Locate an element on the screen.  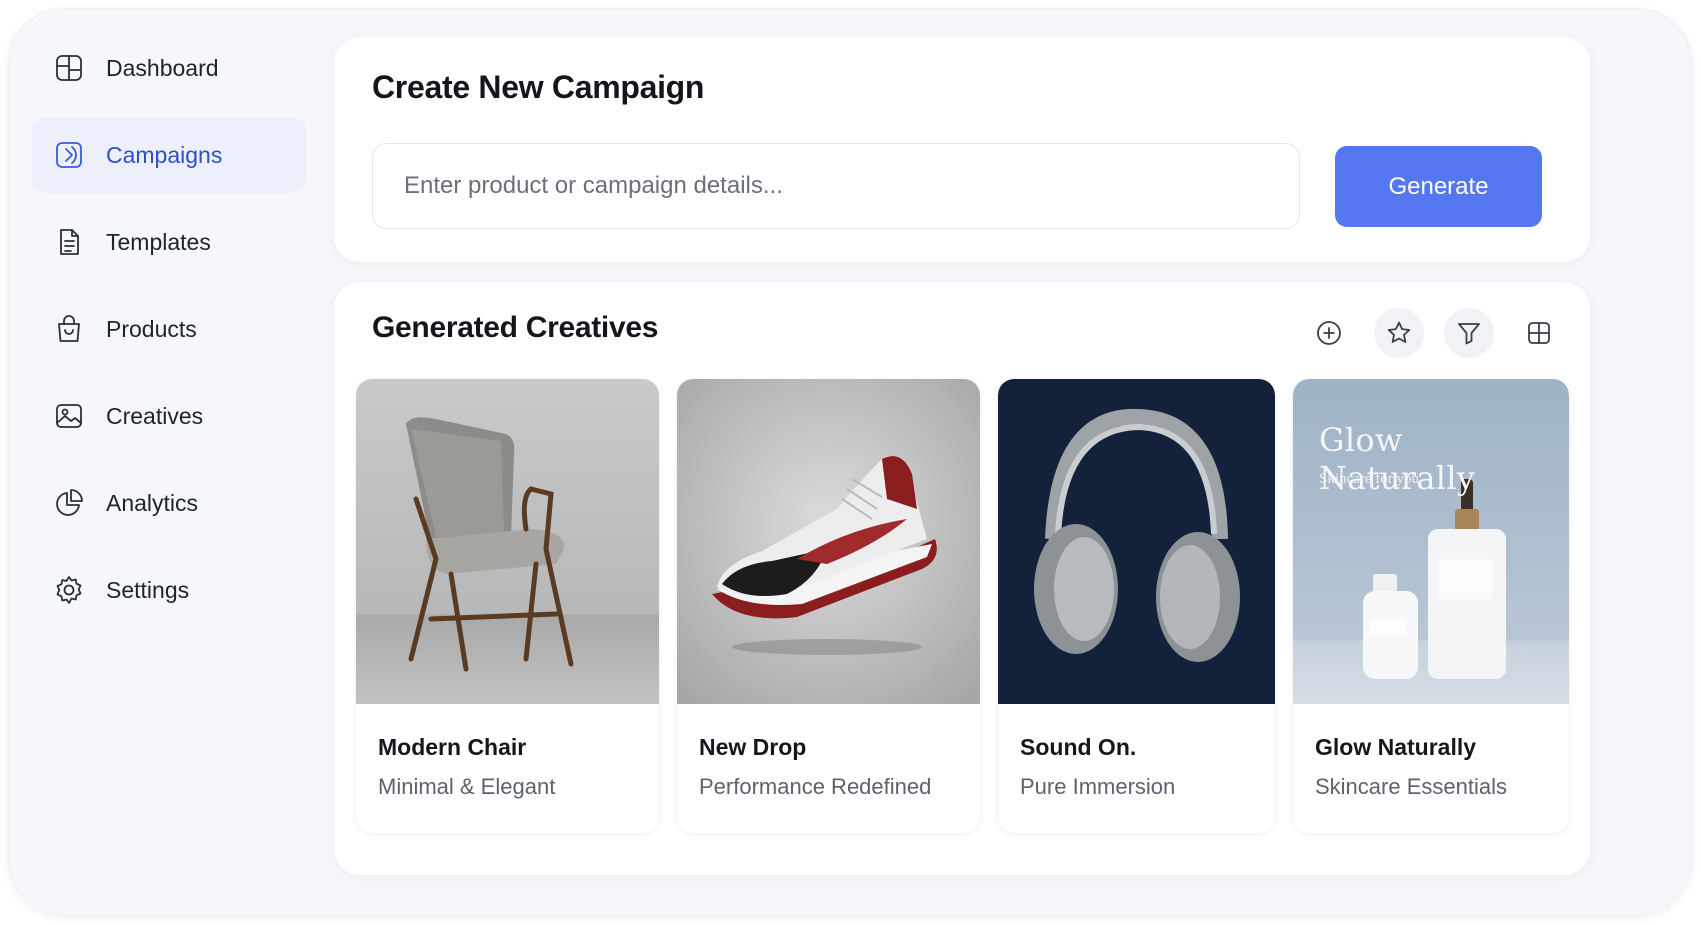
section-title: Generated Creatives is located at coordinates (515, 327).